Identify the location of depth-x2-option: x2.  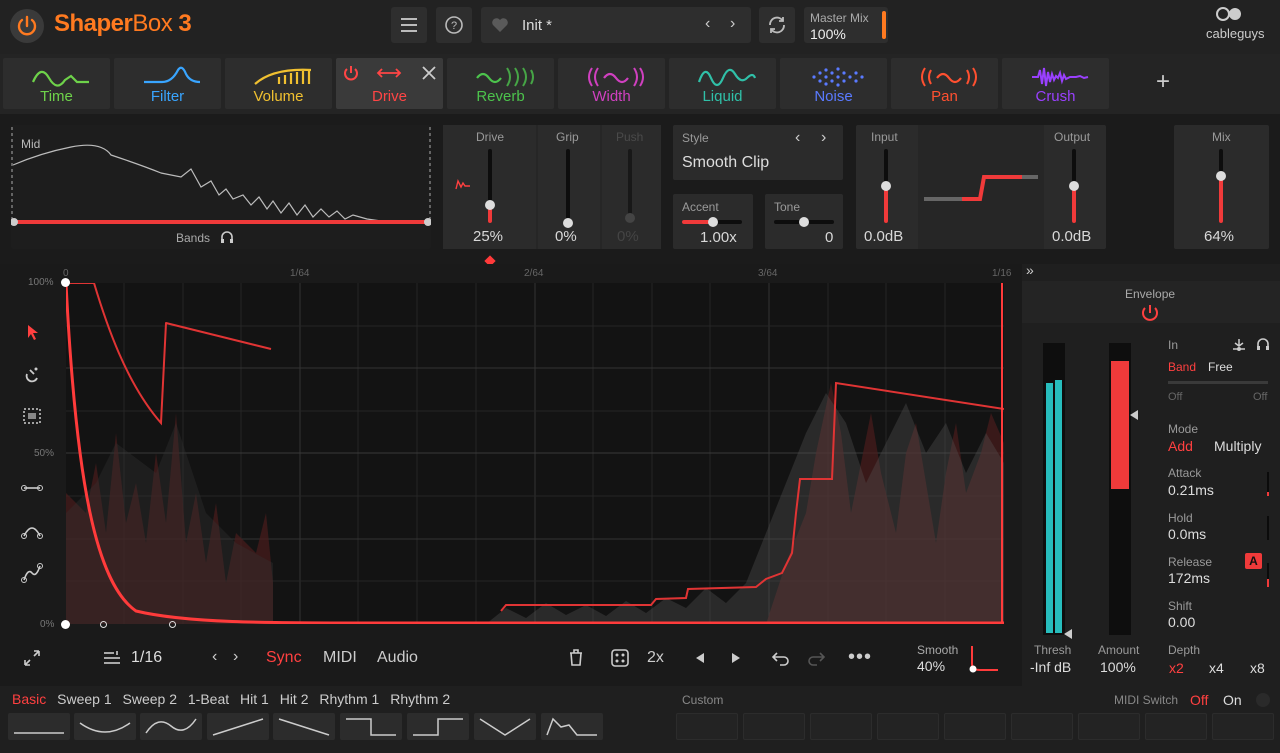
(1176, 668).